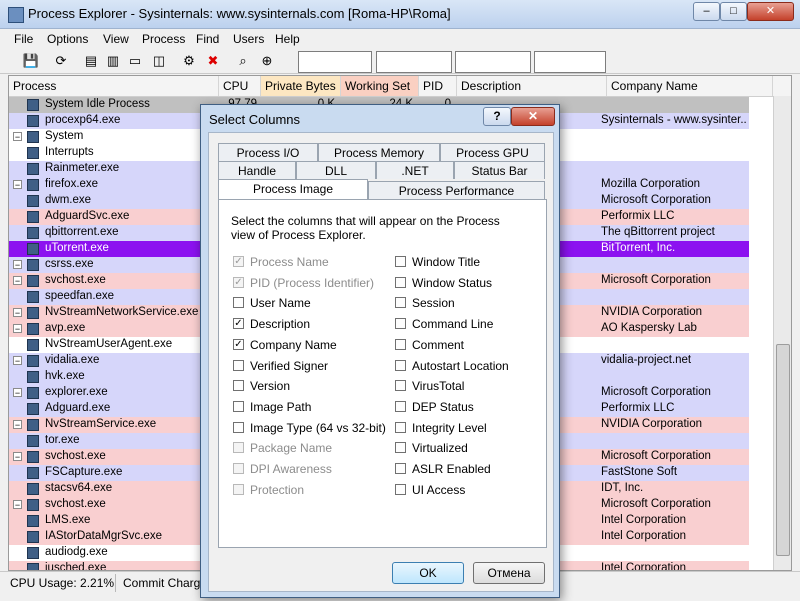 The height and width of the screenshot is (601, 800). I want to click on music-icon, so click(33, 489).